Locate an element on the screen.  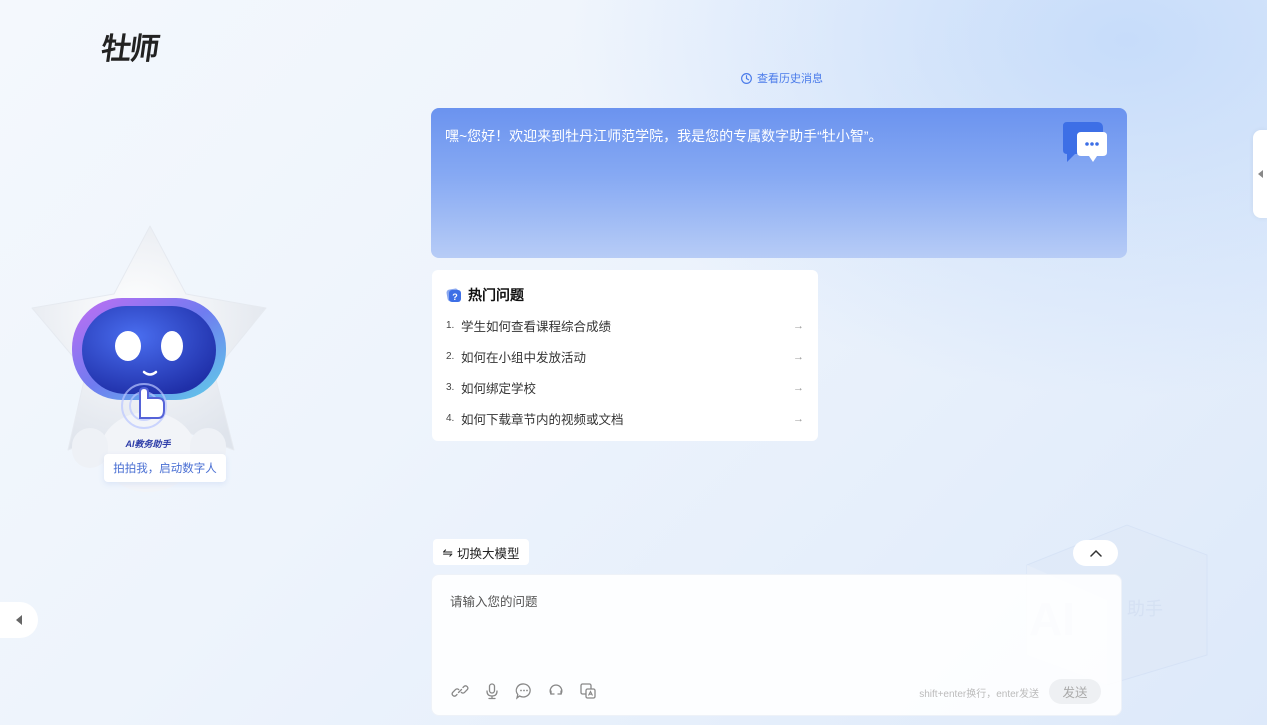
hot-question-number: 3. is located at coordinates (450, 387).